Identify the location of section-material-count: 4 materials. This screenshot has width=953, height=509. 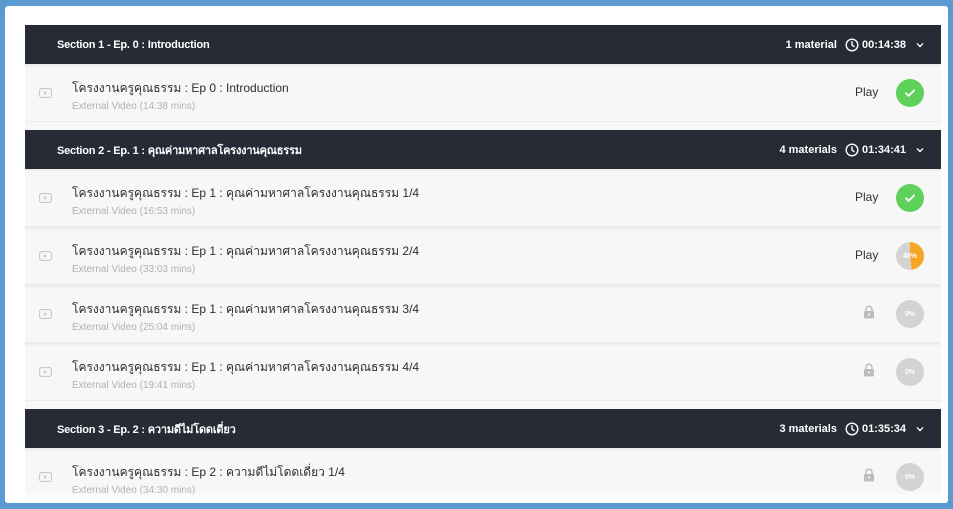
(808, 149).